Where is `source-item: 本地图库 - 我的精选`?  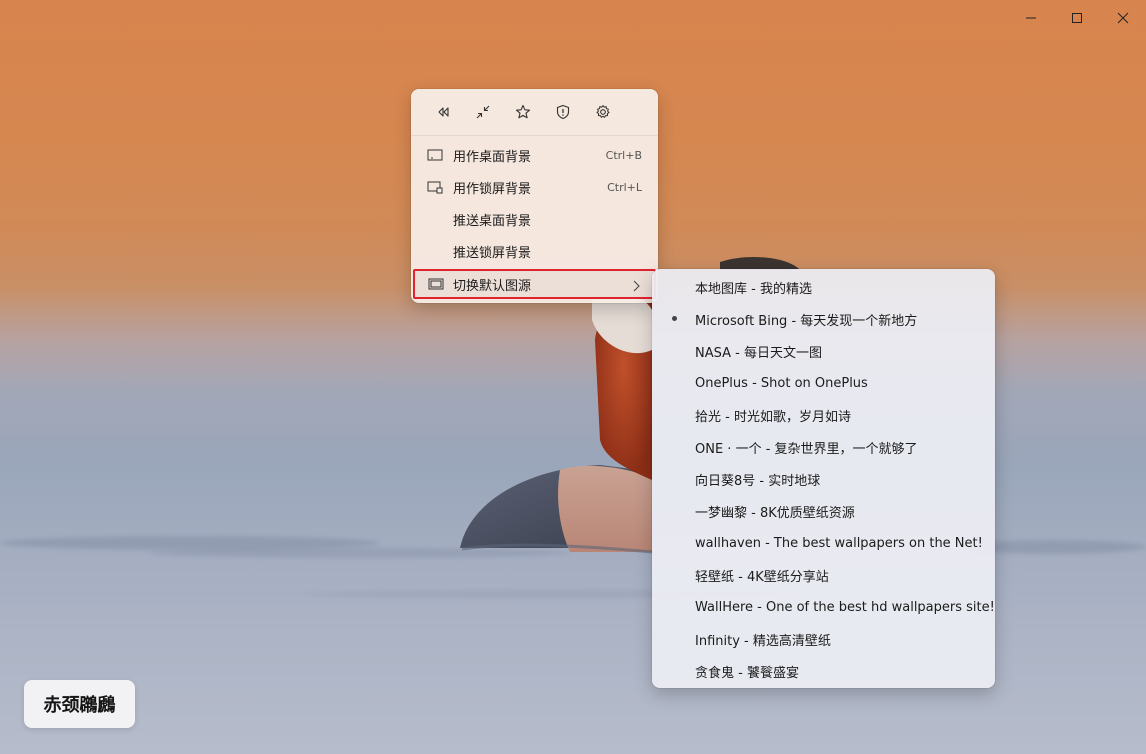
source-item: 本地图库 - 我的精选 is located at coordinates (823, 287).